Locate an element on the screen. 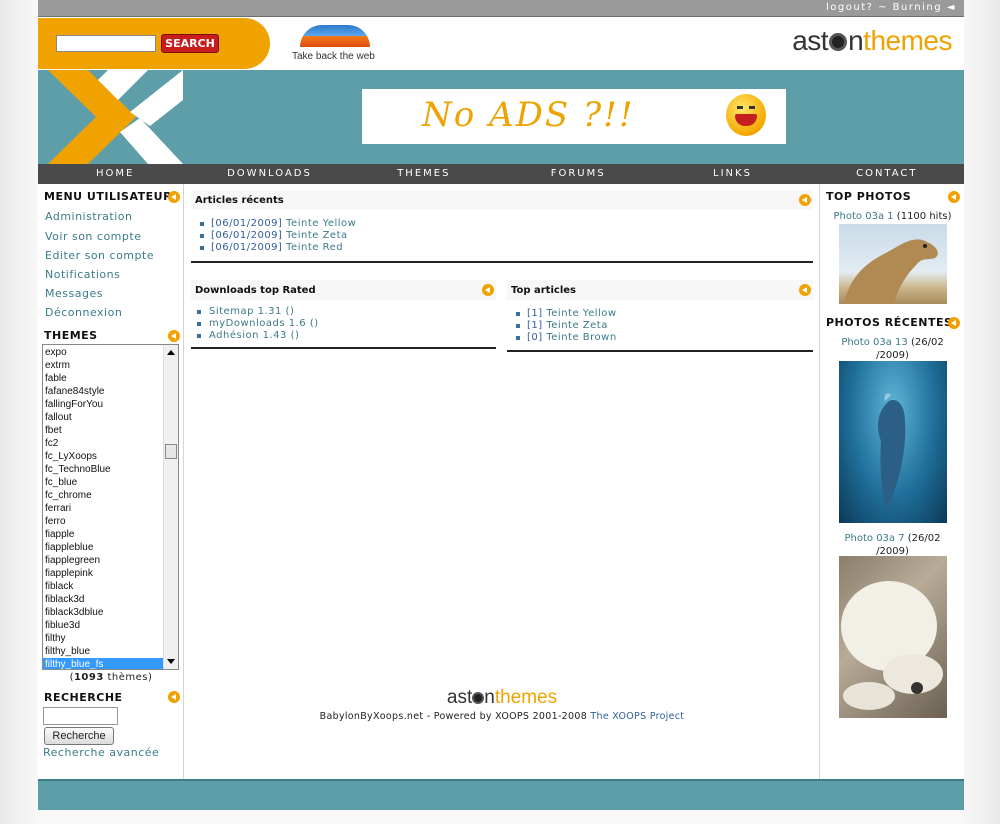 This screenshot has height=824, width=1000. scroll-thumb is located at coordinates (171, 451).